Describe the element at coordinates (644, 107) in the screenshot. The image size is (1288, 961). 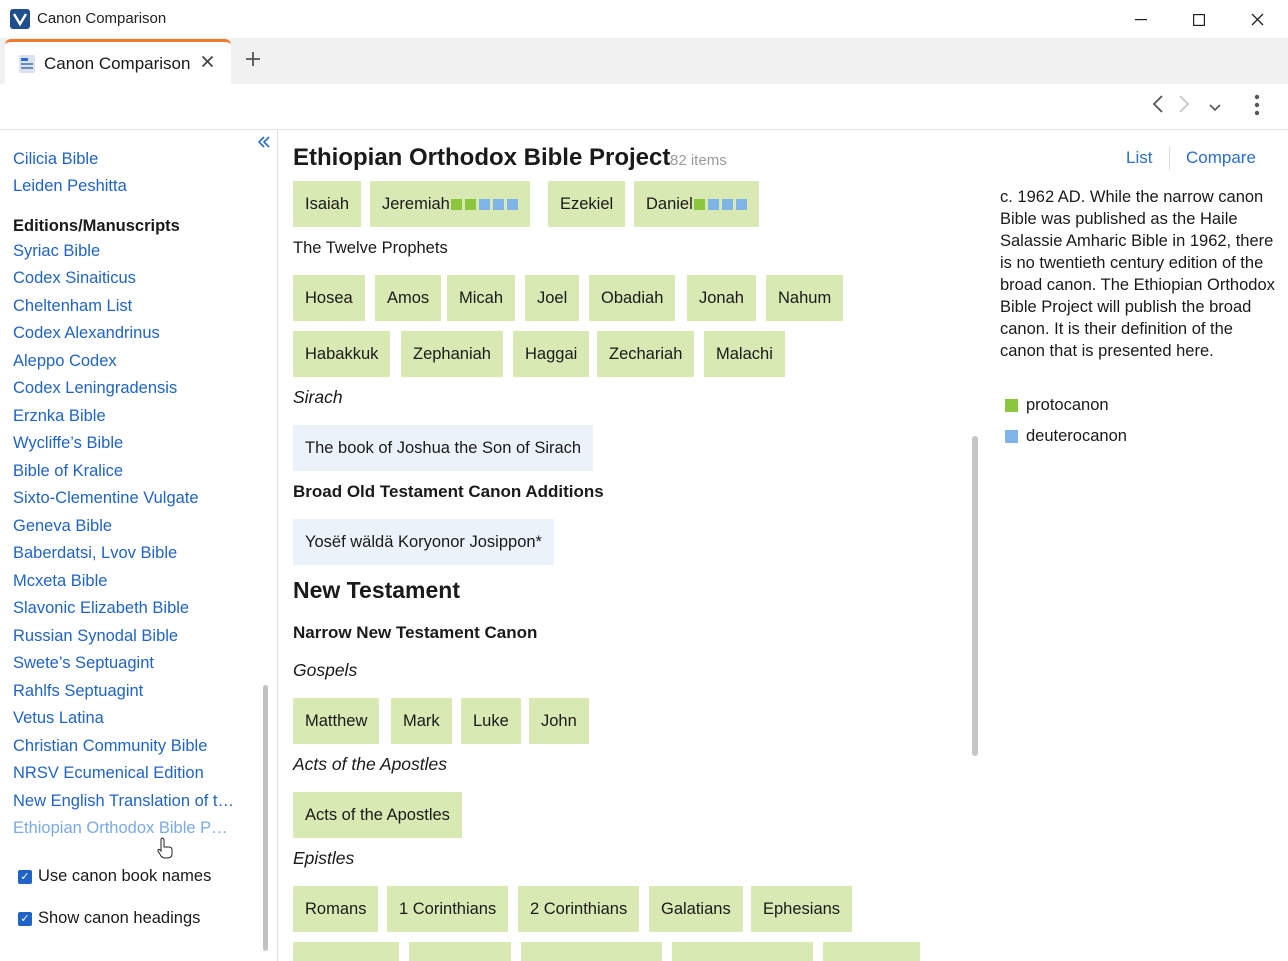
I see `toolbar` at that location.